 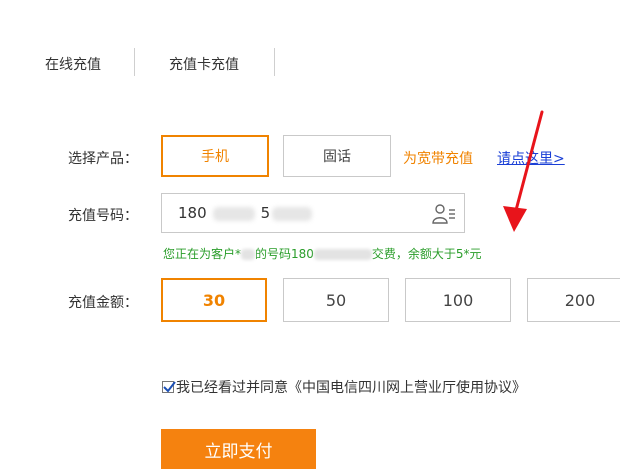 What do you see at coordinates (458, 300) in the screenshot?
I see `amount-100-button: 100` at bounding box center [458, 300].